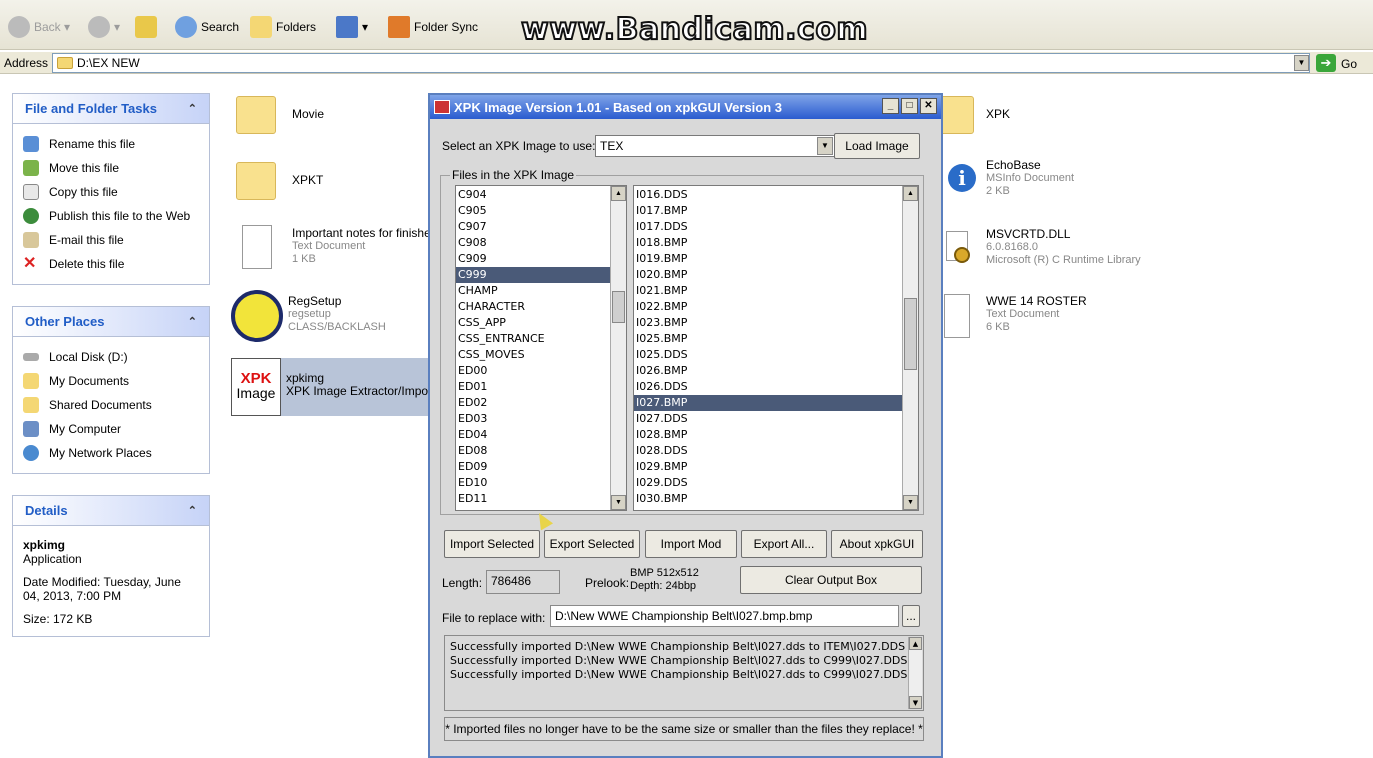 This screenshot has width=1373, height=758. I want to click on import-mod-button: Import Mod, so click(691, 544).